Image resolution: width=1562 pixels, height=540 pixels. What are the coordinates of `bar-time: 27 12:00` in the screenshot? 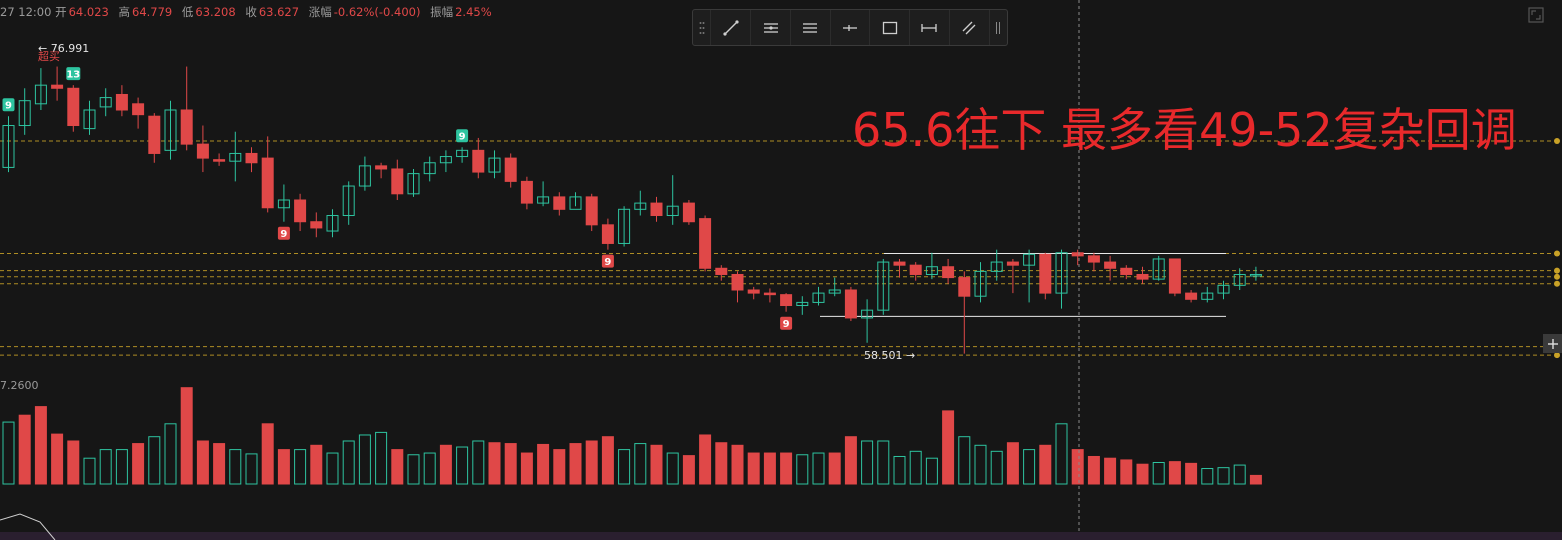 It's located at (26, 12).